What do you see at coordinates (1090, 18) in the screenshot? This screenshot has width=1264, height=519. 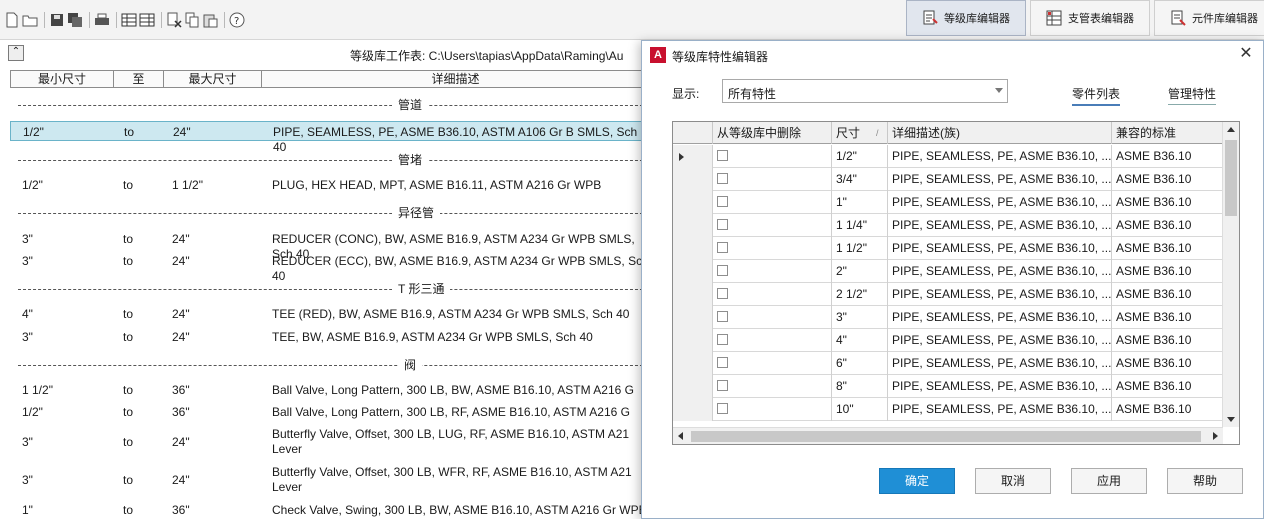 I see `tab-branch-table-editor: 支管表编辑器` at bounding box center [1090, 18].